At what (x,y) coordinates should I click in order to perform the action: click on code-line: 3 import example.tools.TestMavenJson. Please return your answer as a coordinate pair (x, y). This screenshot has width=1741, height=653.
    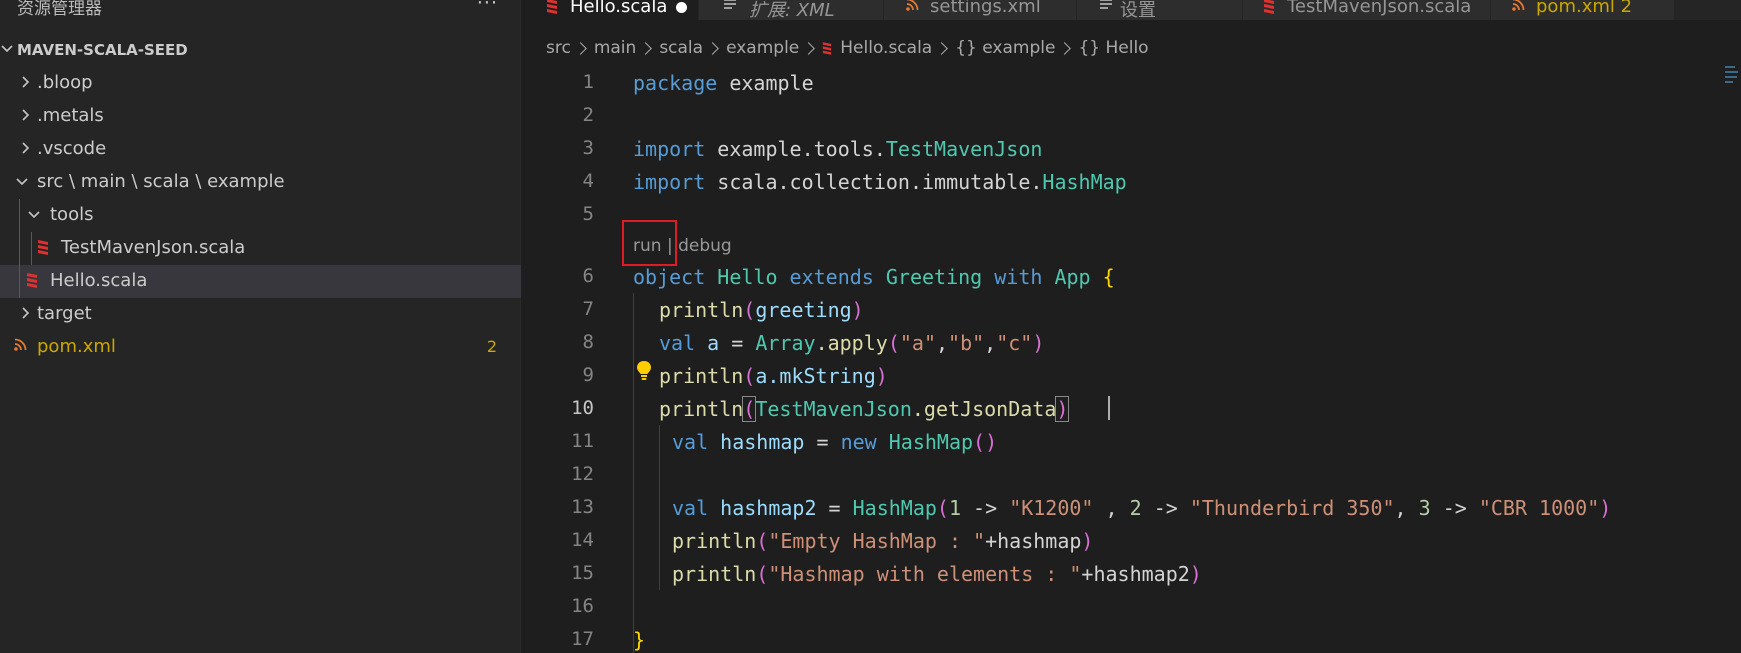
    Looking at the image, I should click on (1123, 148).